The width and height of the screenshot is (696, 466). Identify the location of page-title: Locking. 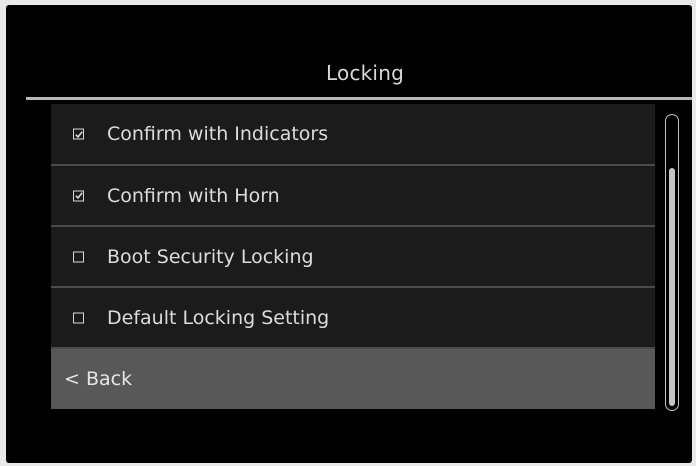
(365, 73).